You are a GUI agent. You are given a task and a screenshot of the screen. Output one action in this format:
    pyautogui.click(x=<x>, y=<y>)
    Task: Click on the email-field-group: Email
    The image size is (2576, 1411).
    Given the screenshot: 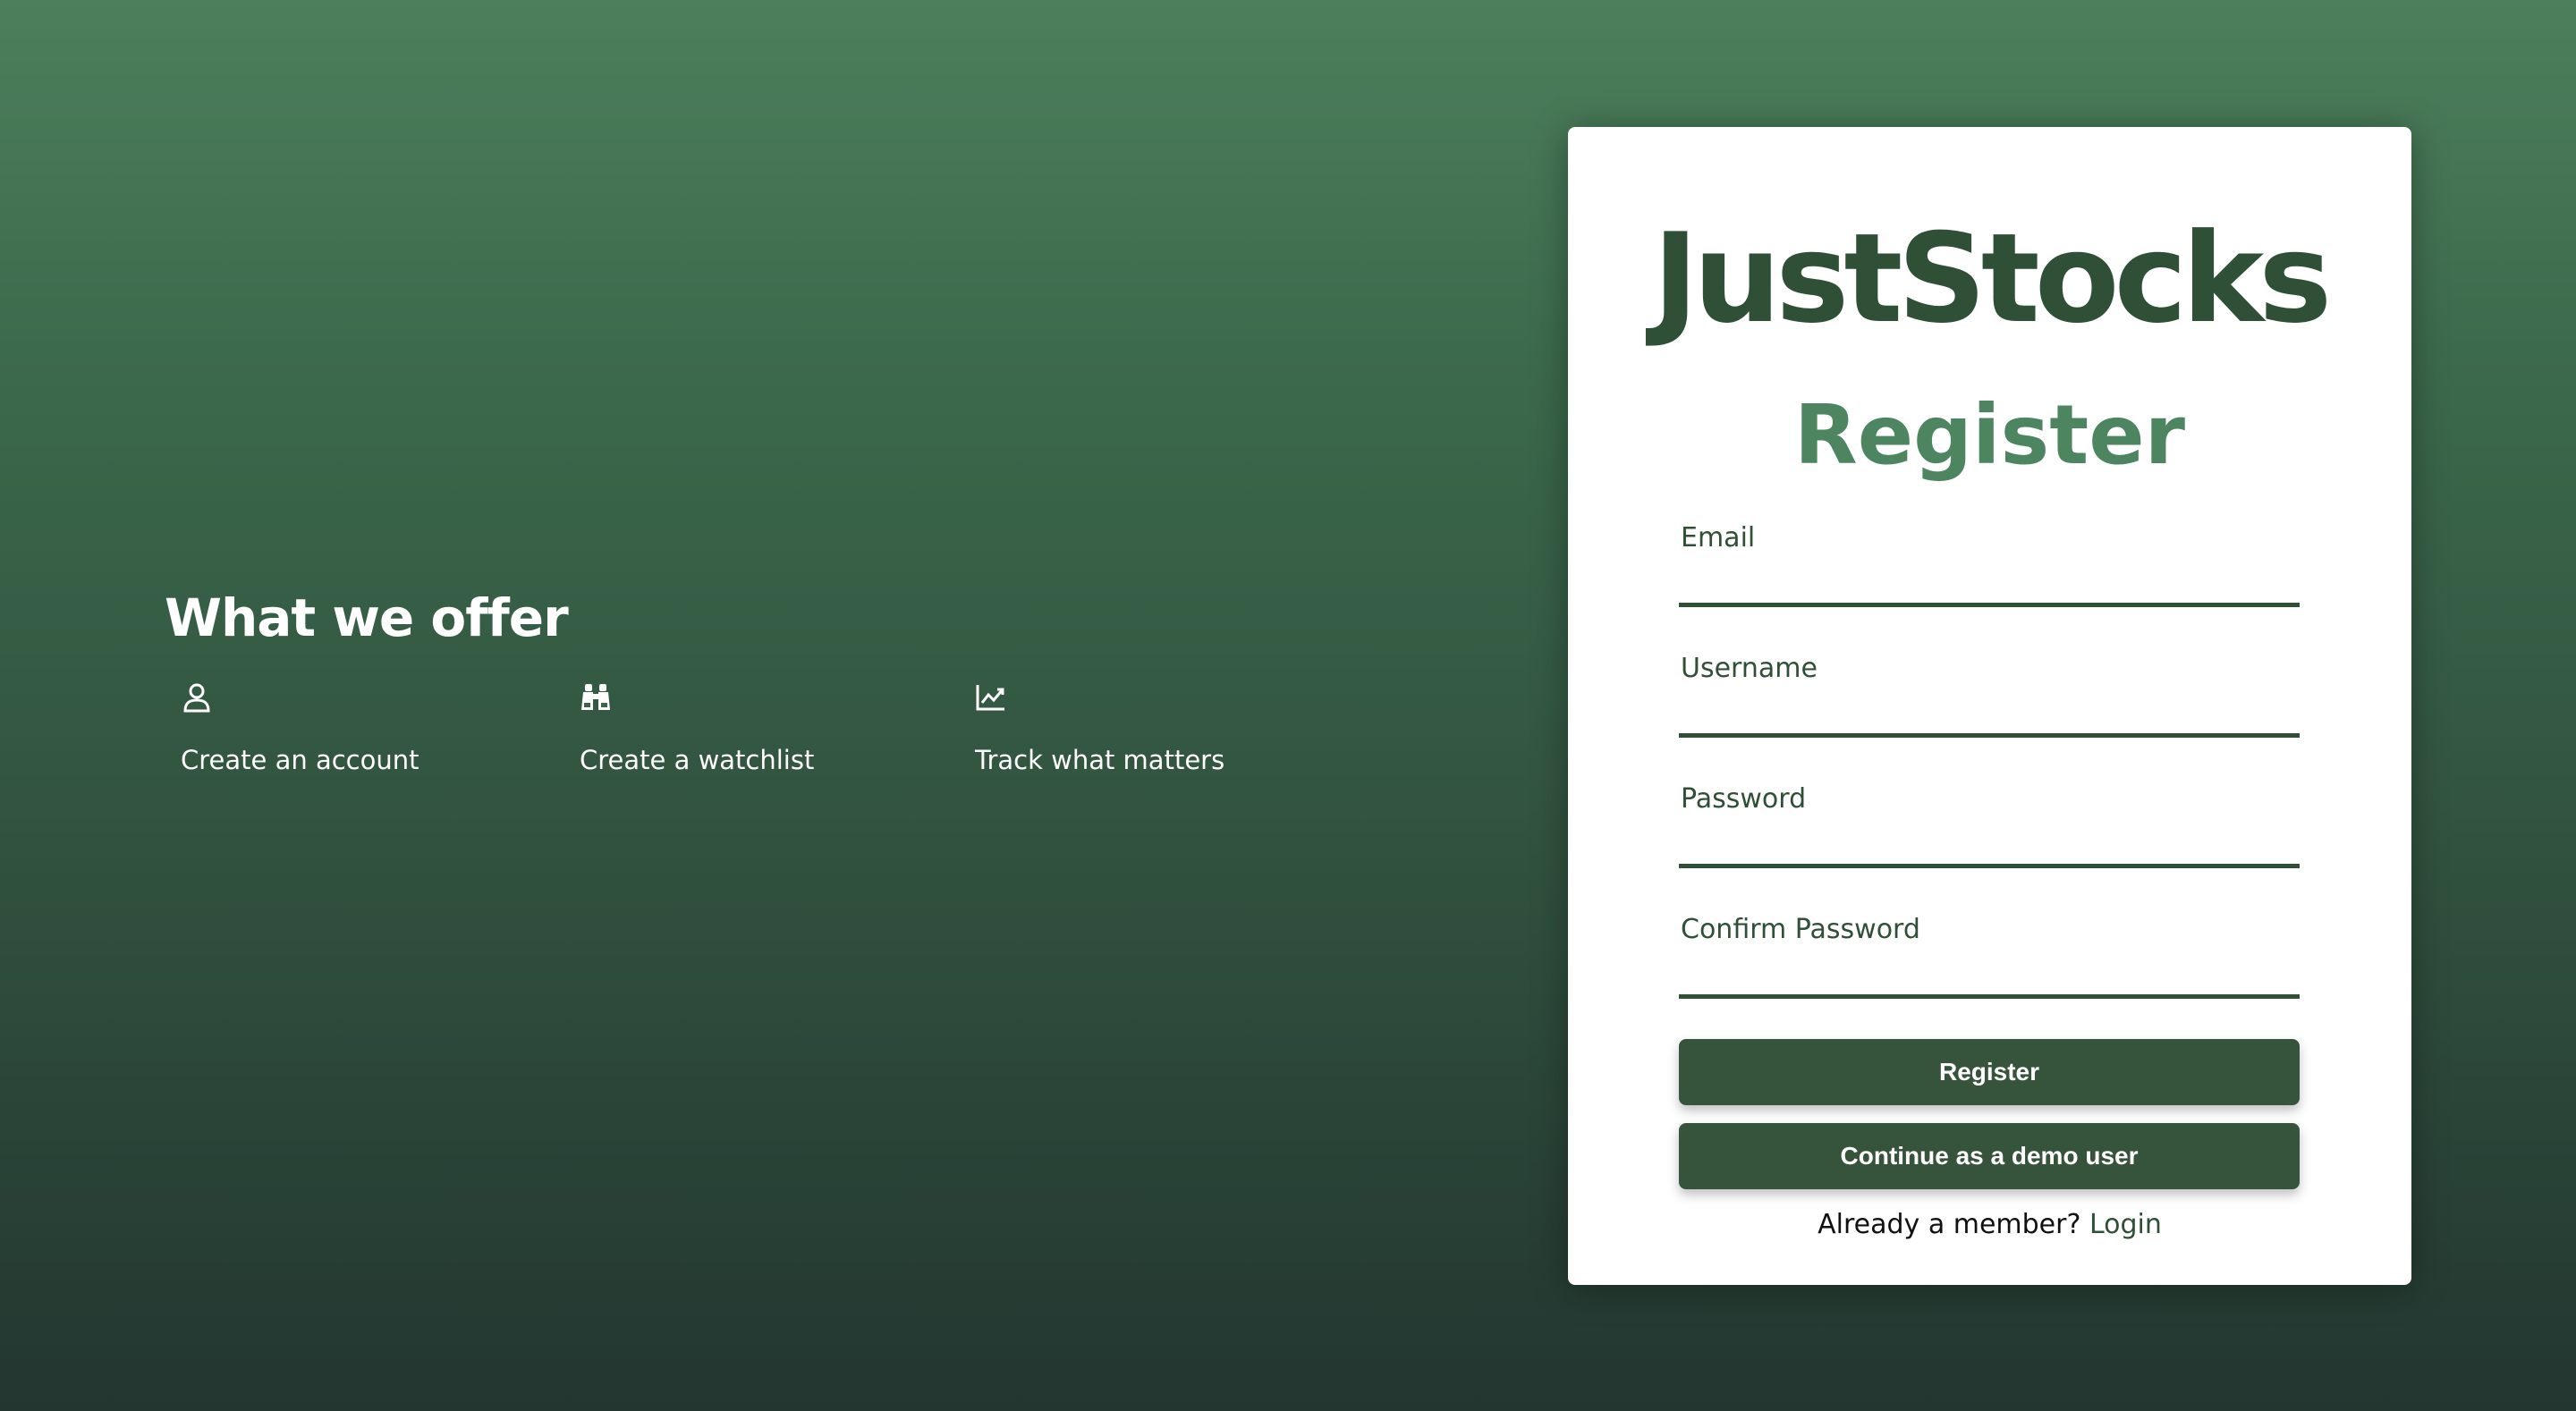 What is the action you would take?
    pyautogui.click(x=1989, y=565)
    